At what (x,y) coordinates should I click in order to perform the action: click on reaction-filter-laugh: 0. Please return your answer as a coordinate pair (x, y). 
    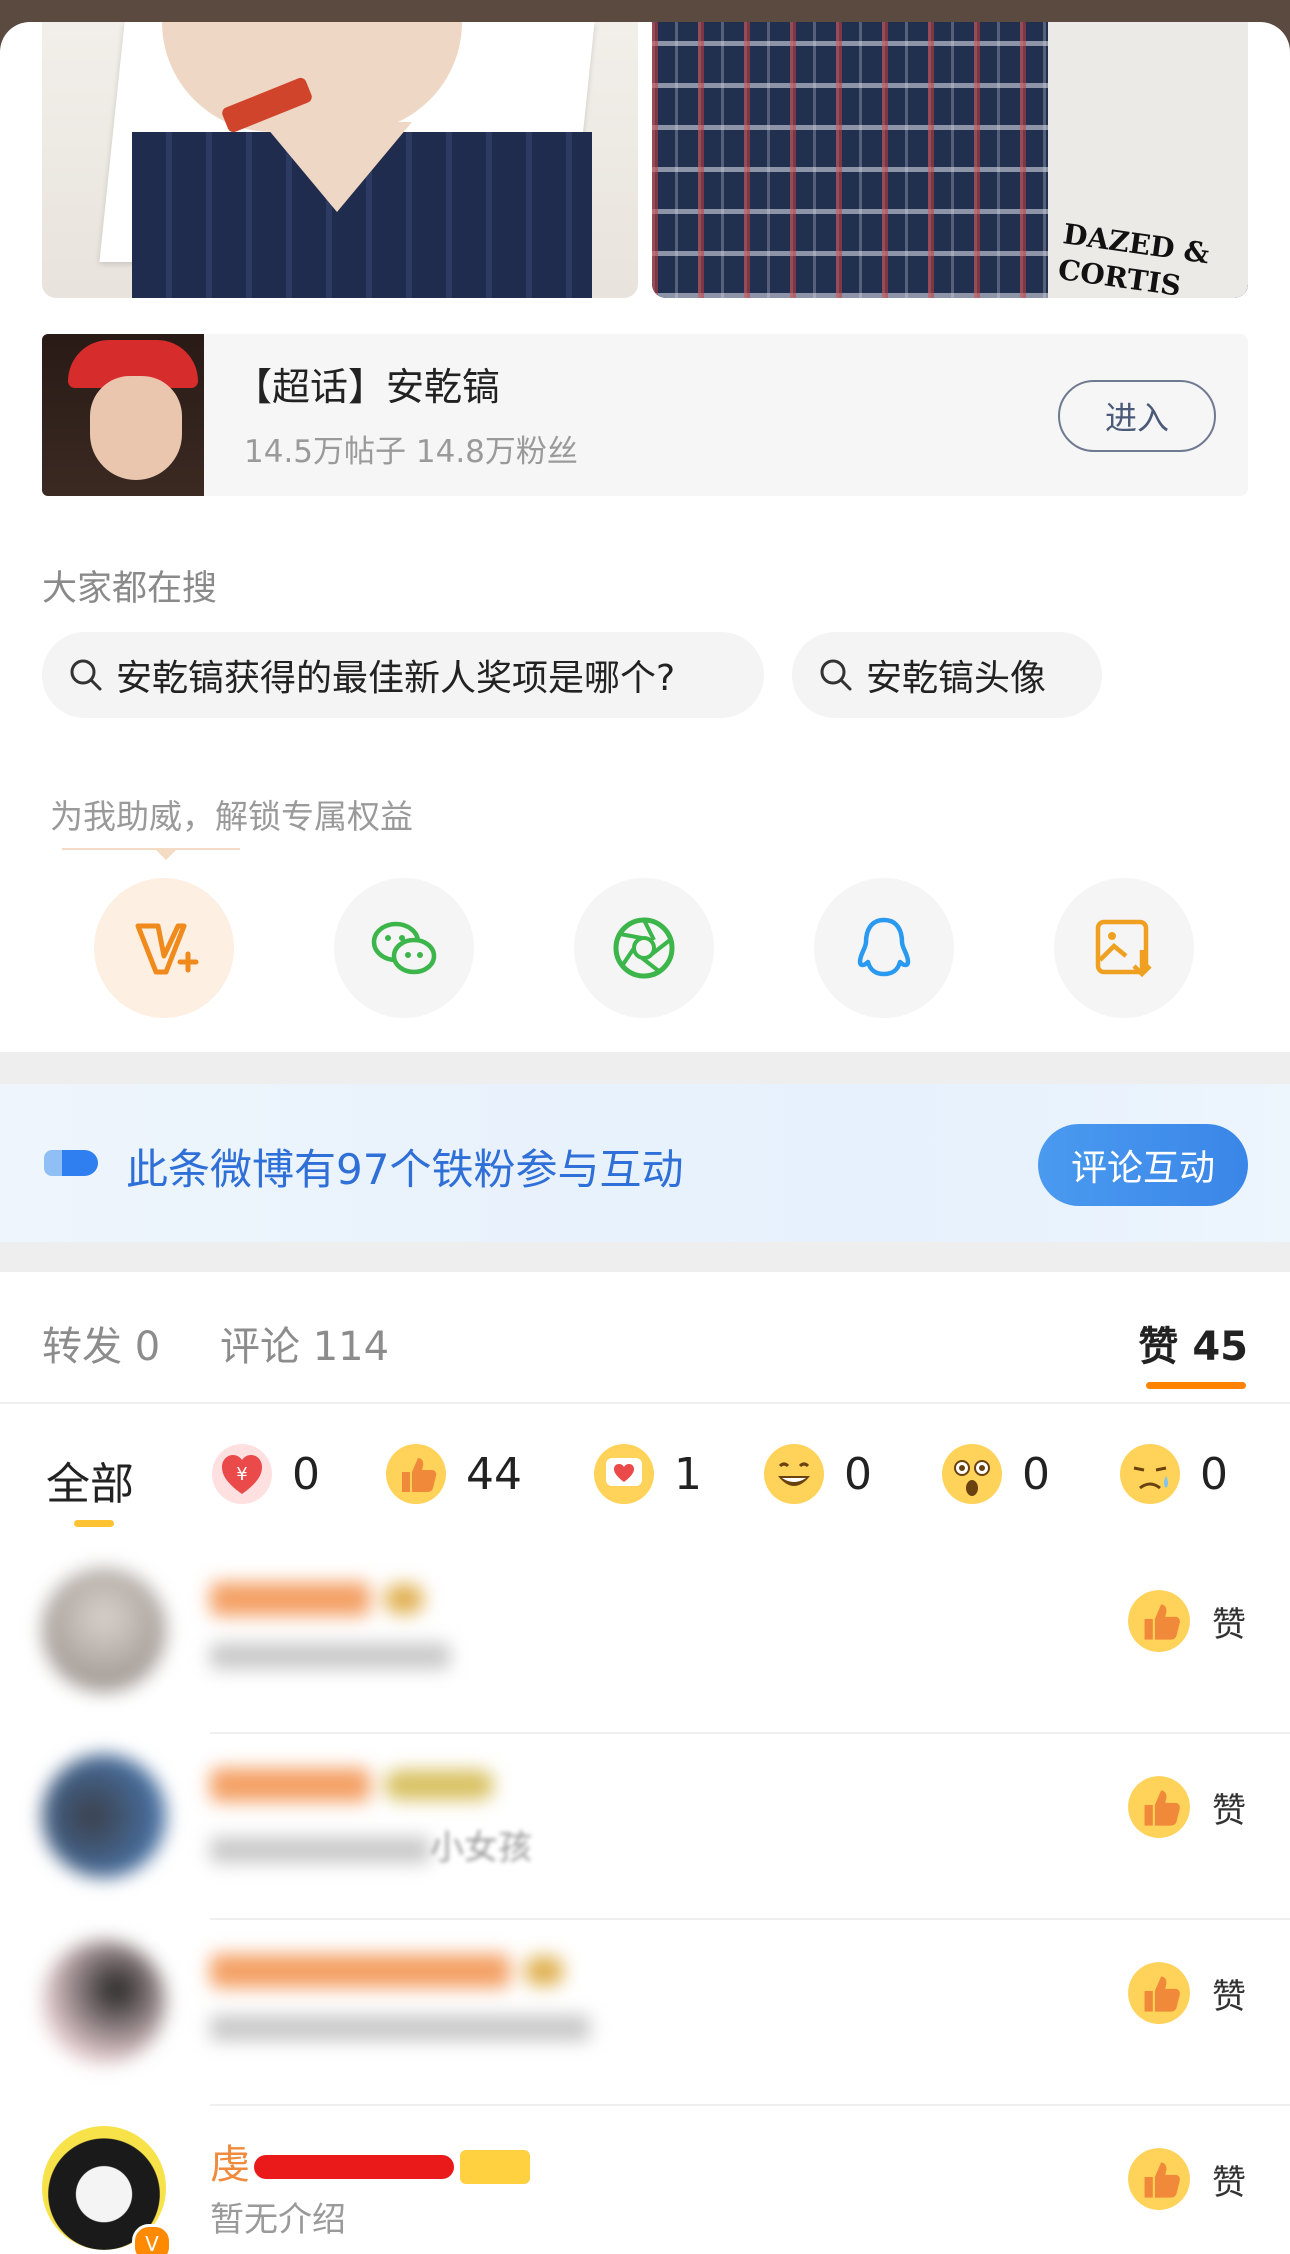
    Looking at the image, I should click on (817, 1474).